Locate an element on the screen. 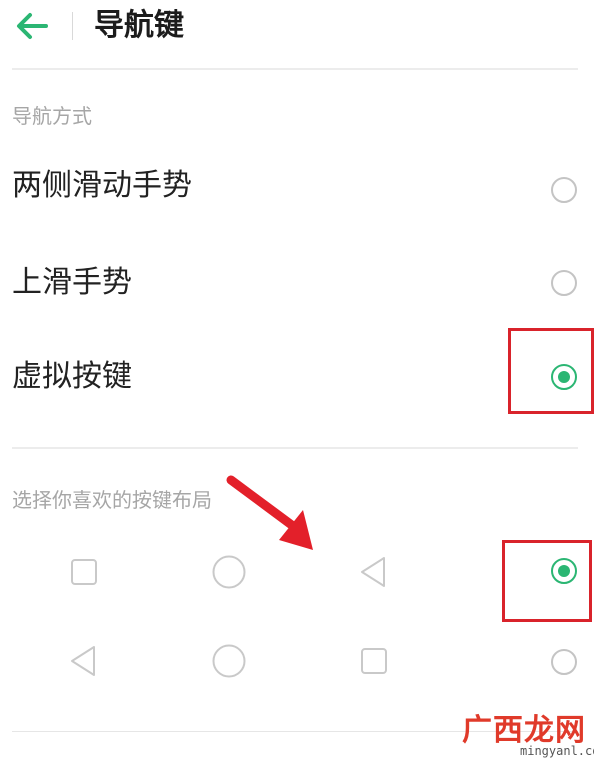  option-label-gesture-sides: 两侧滑动手势 is located at coordinates (102, 186).